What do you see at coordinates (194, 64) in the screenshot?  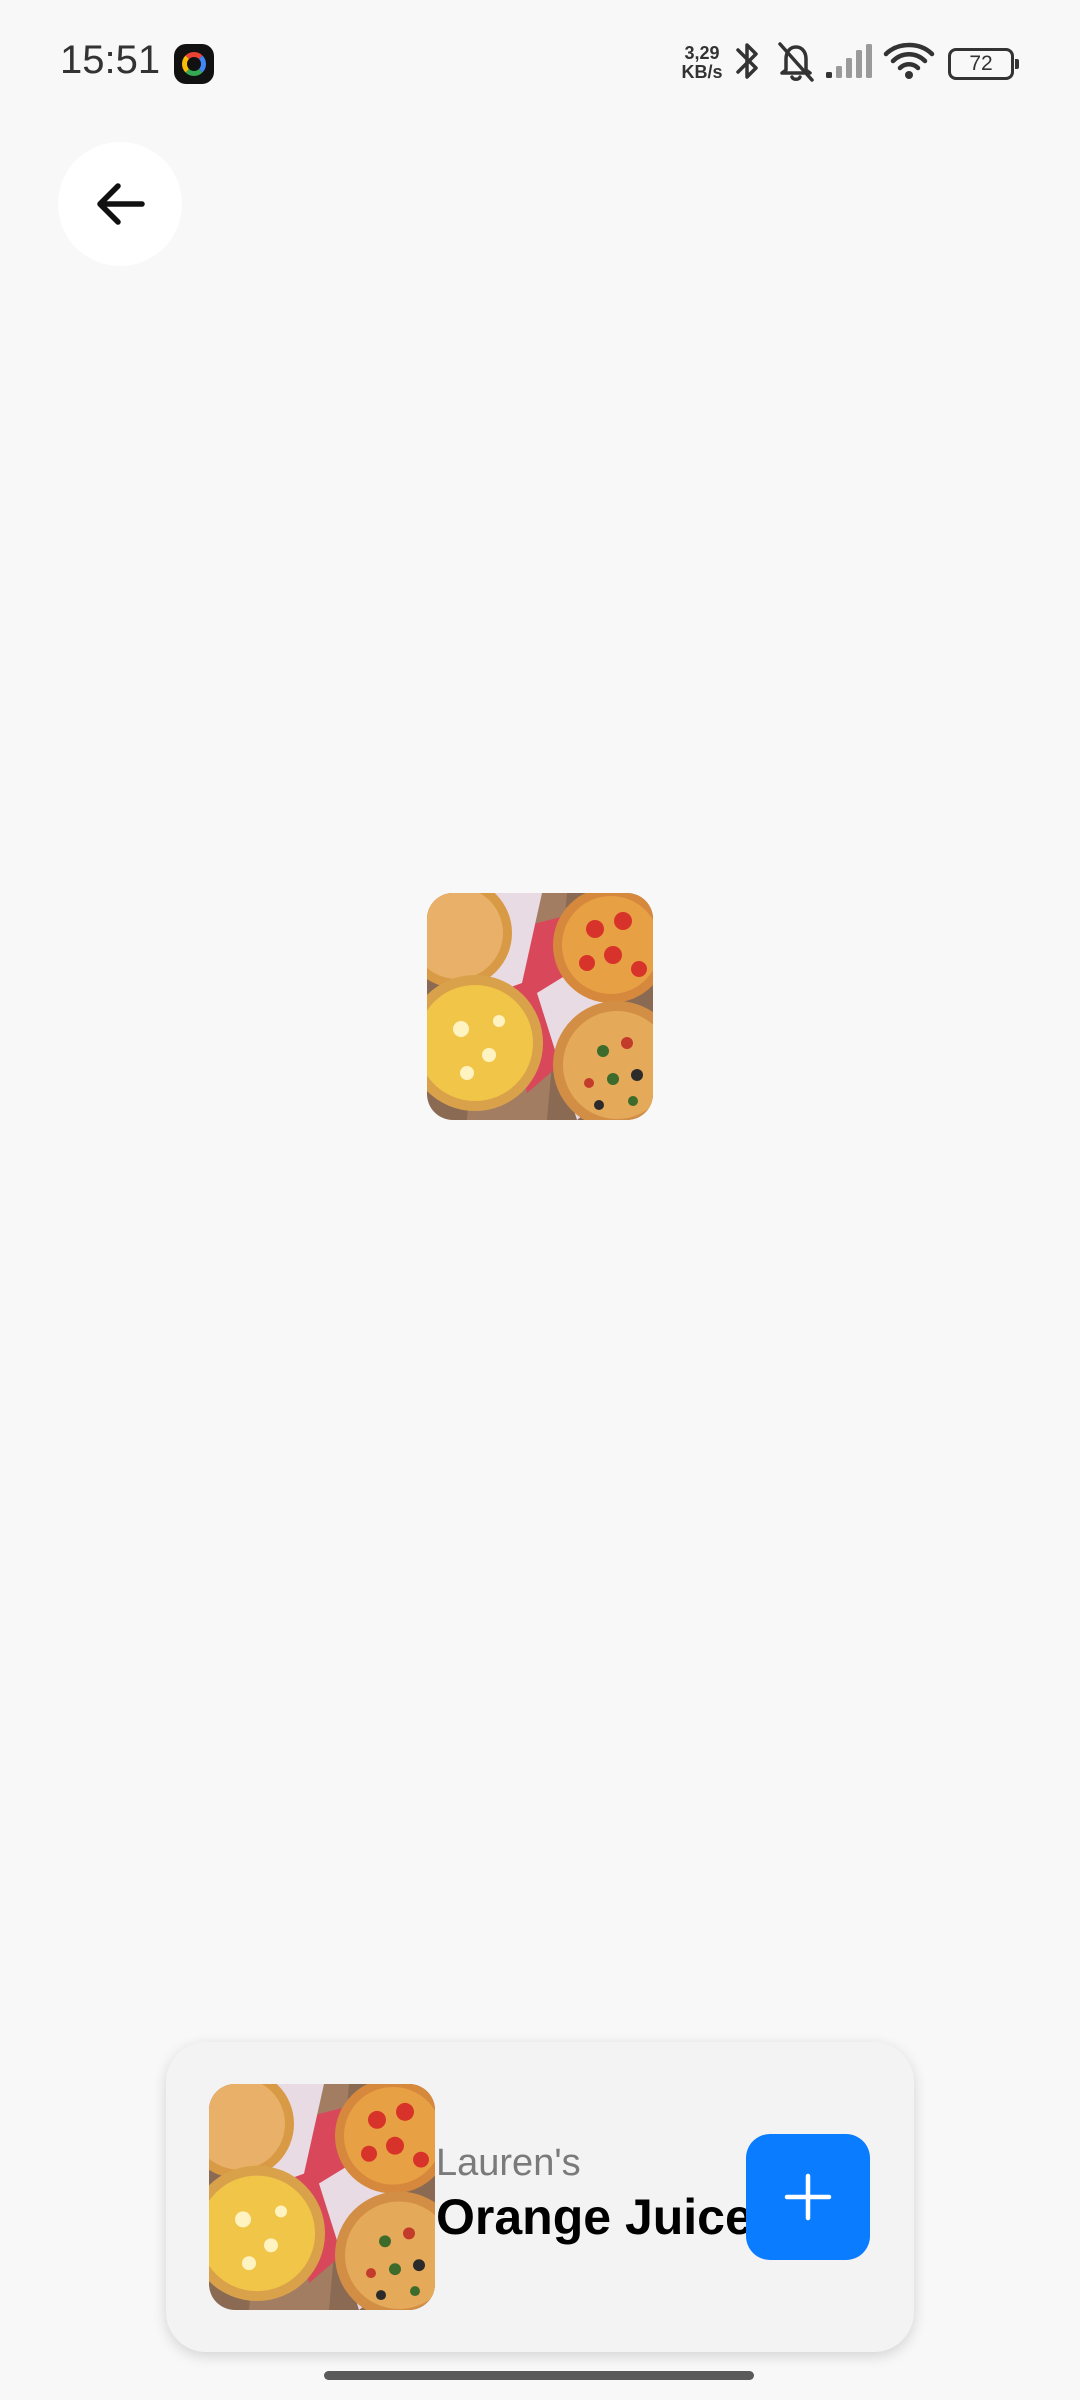 I see `google-icon` at bounding box center [194, 64].